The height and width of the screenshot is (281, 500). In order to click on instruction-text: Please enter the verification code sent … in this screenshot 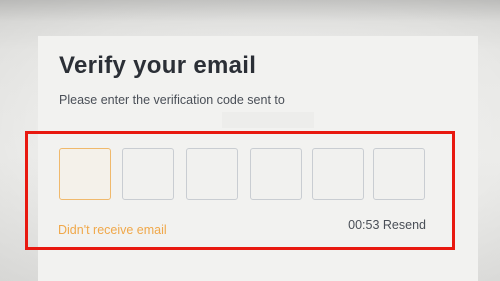, I will do `click(172, 100)`.